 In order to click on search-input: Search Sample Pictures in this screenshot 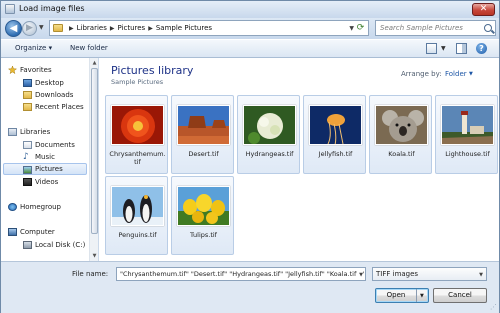, I will do `click(421, 28)`.